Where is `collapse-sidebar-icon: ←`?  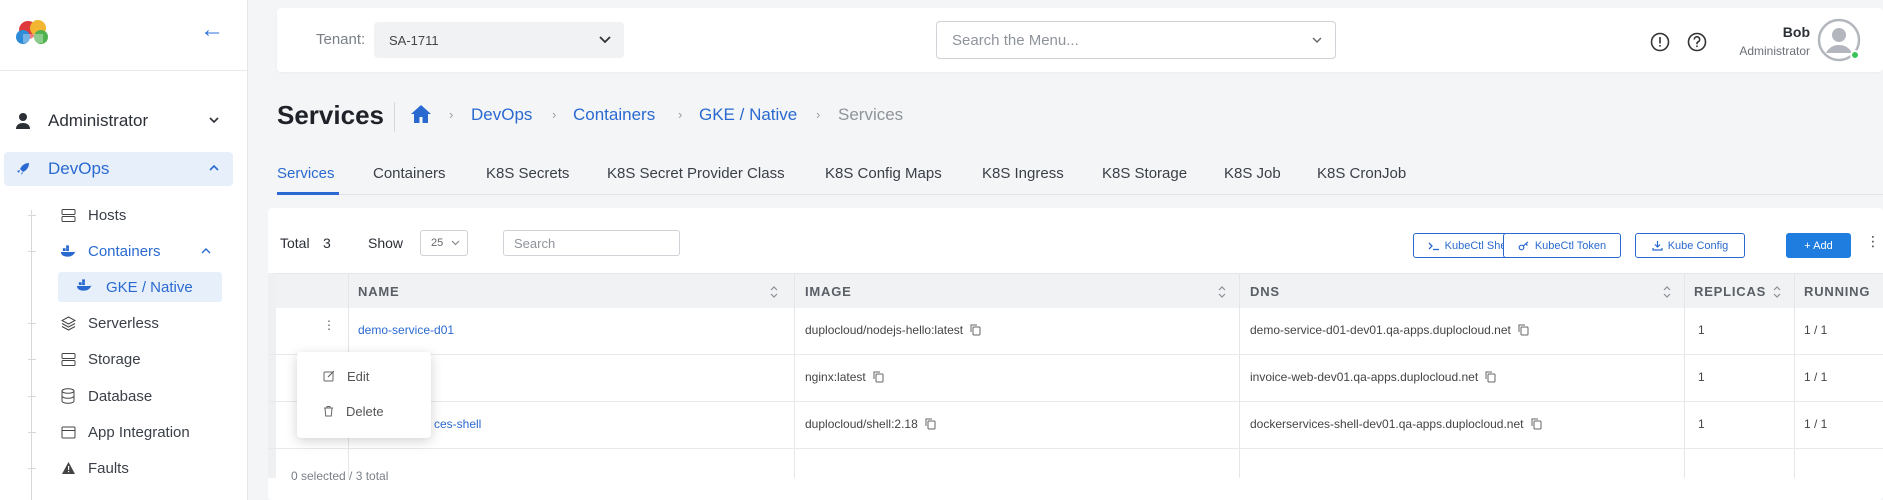 collapse-sidebar-icon: ← is located at coordinates (212, 30).